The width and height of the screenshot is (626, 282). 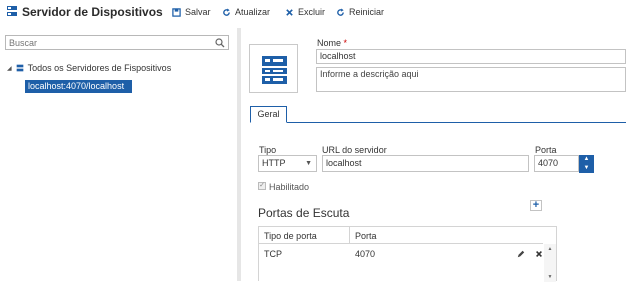 What do you see at coordinates (268, 150) in the screenshot?
I see `type-label: Tipo` at bounding box center [268, 150].